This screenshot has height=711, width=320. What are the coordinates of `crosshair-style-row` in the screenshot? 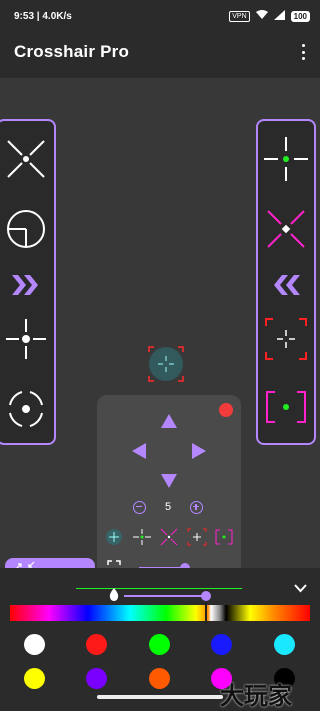 It's located at (169, 537).